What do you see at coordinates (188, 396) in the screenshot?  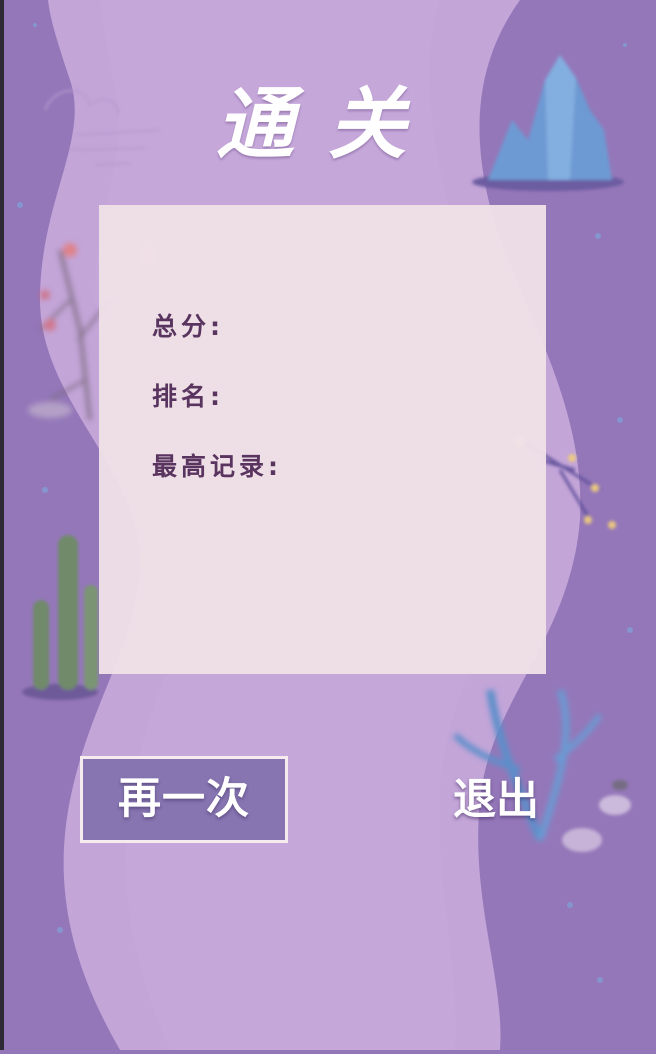 I see `rank-label: 排名:` at bounding box center [188, 396].